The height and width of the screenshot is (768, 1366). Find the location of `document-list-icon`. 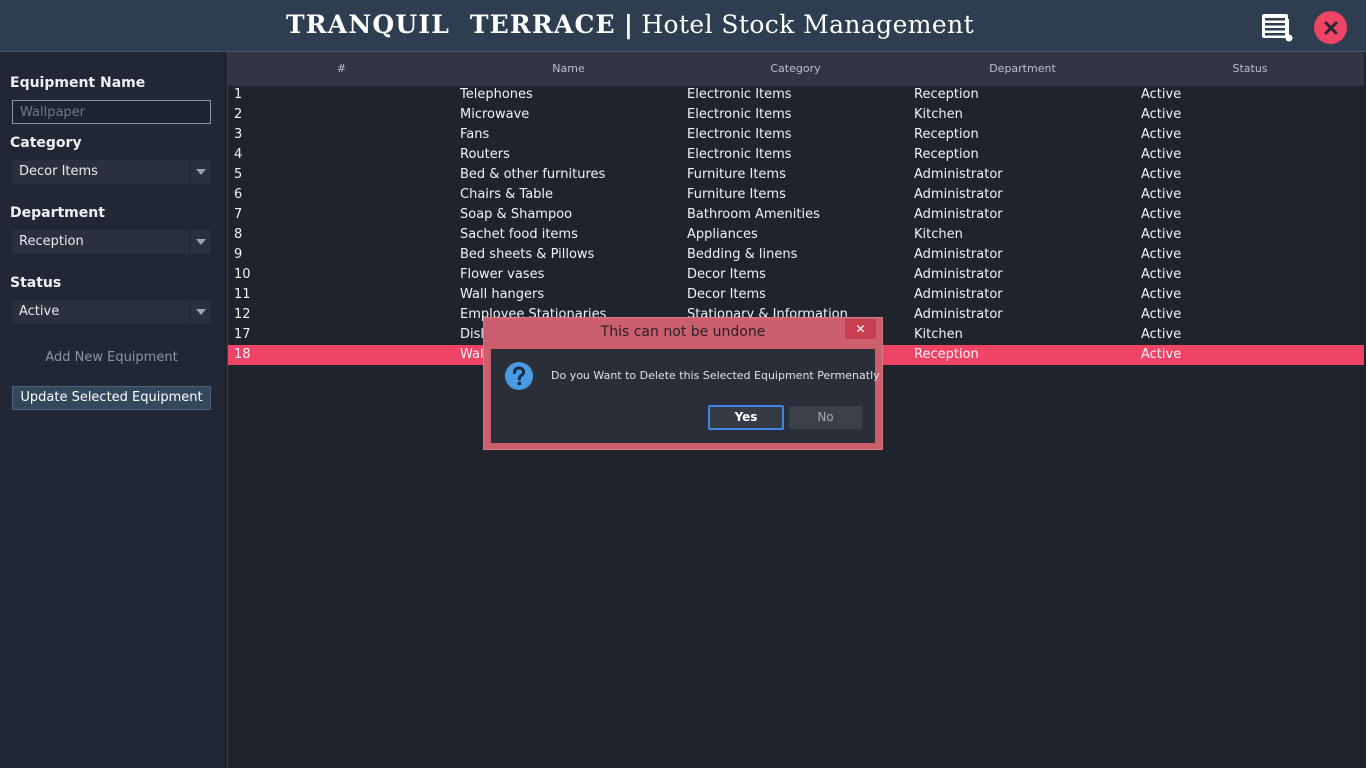

document-list-icon is located at coordinates (1278, 27).